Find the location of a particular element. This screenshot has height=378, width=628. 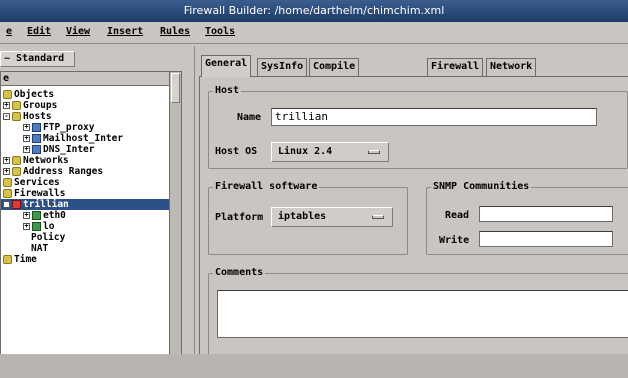

name-label: Name is located at coordinates (249, 117).